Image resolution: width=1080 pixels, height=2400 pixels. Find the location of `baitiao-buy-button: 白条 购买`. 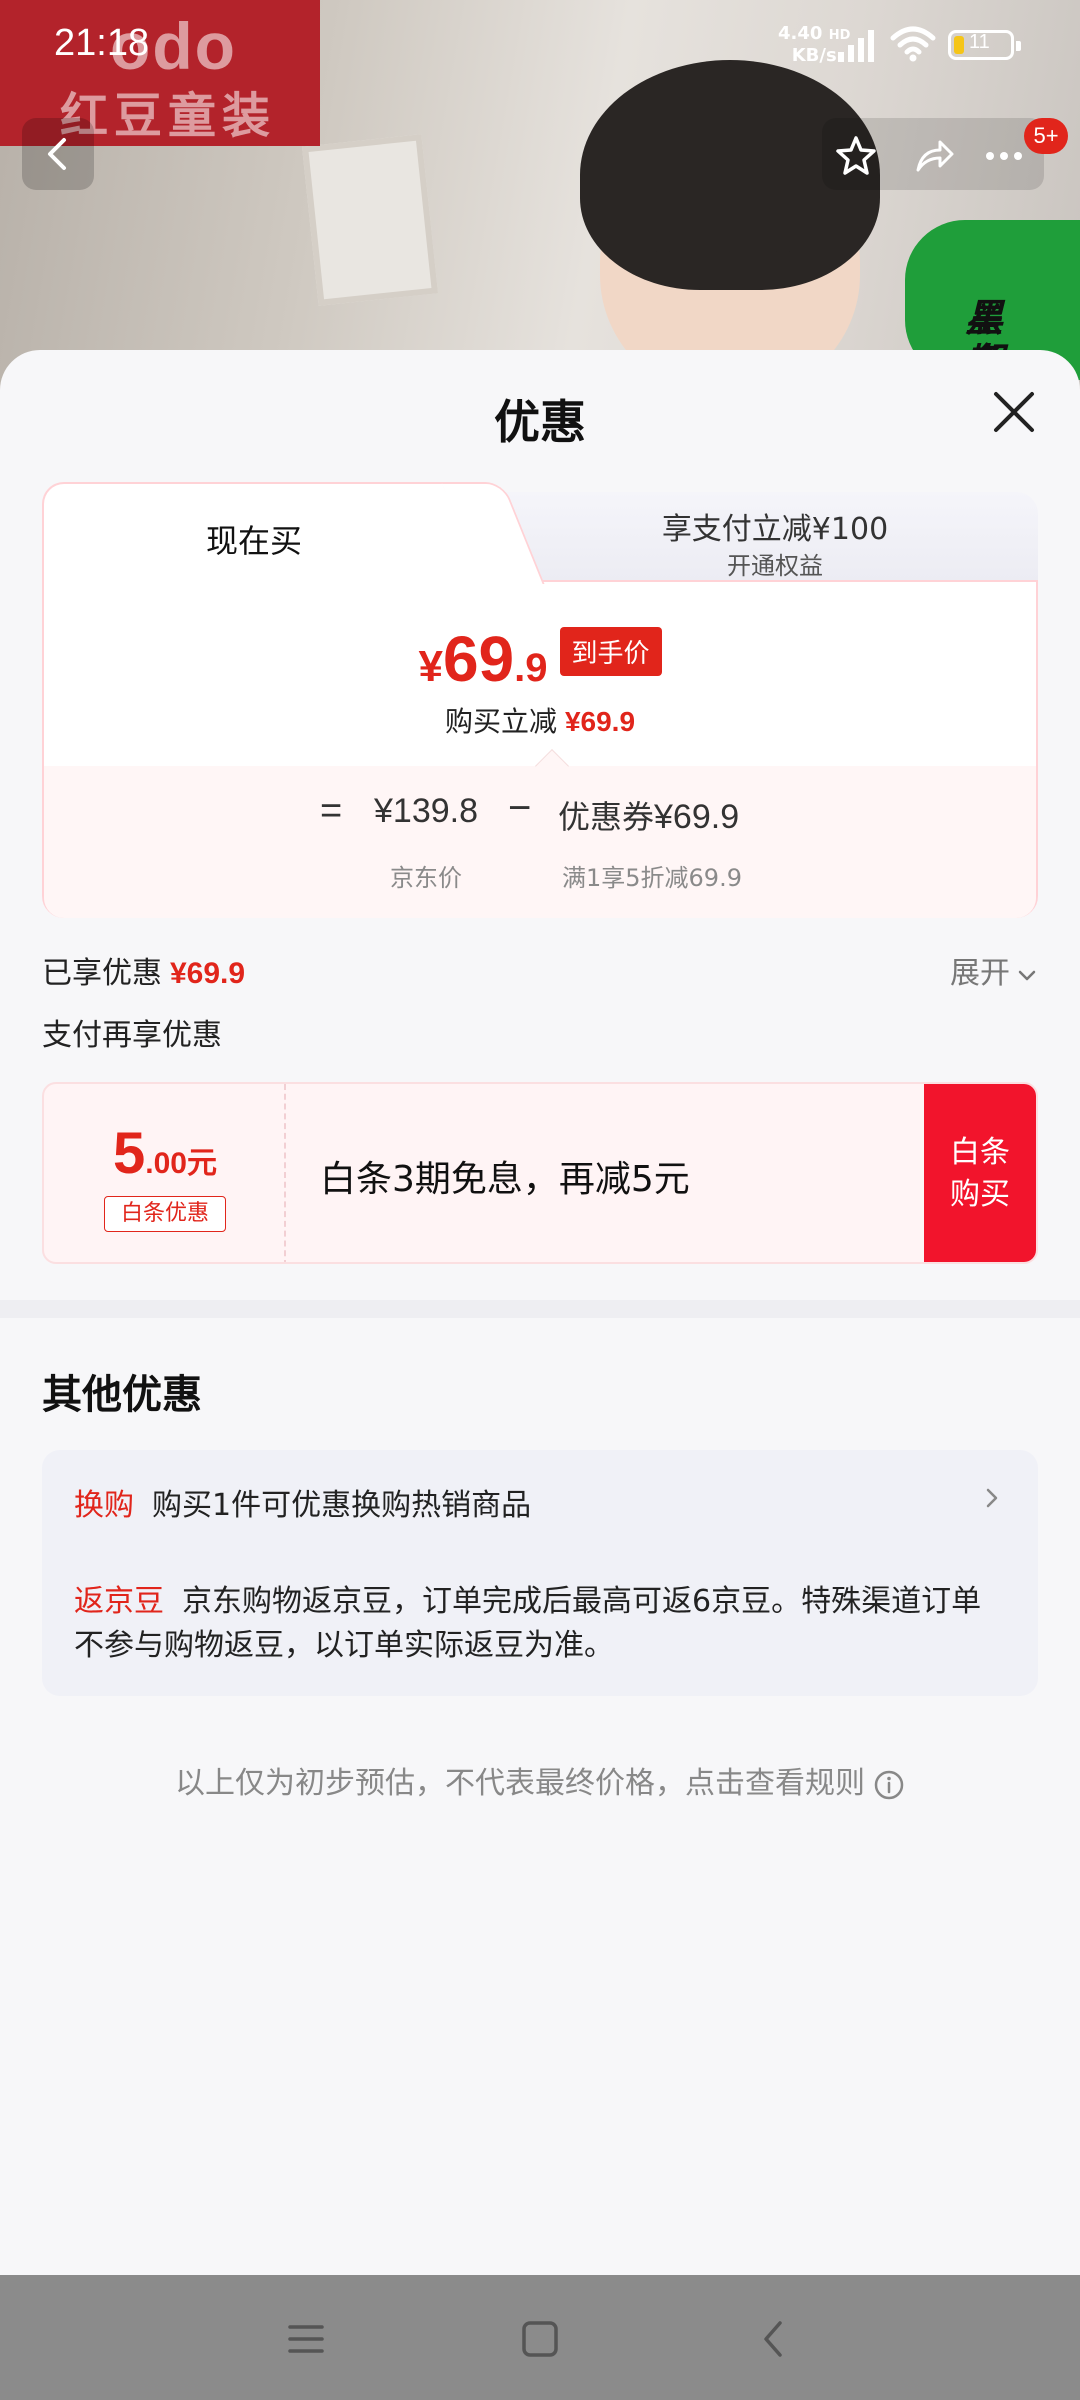

baitiao-buy-button: 白条 购买 is located at coordinates (980, 1173).